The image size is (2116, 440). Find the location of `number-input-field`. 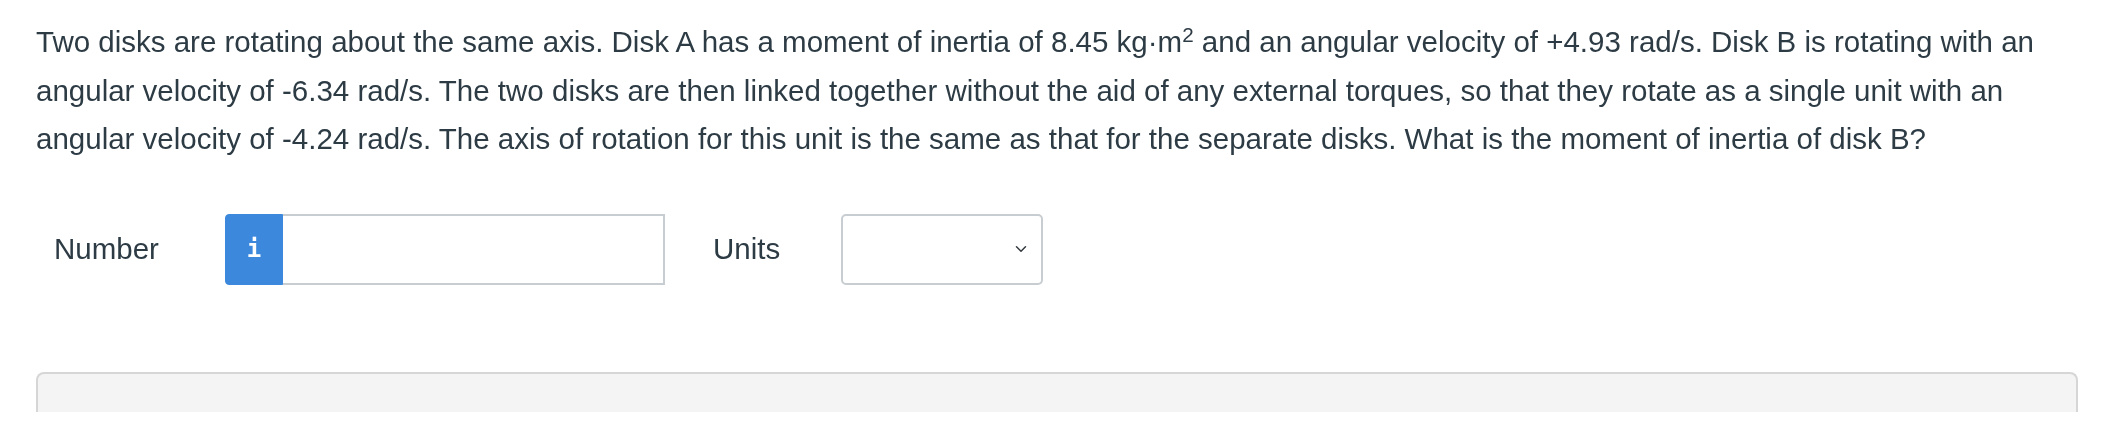

number-input-field is located at coordinates (474, 249).